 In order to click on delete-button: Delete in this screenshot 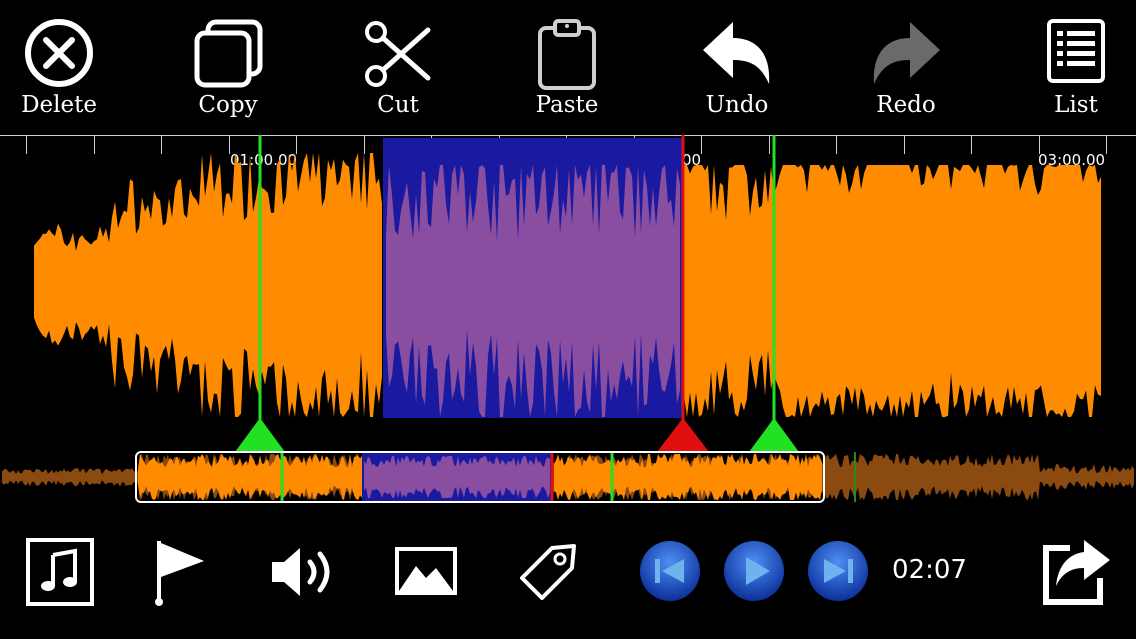, I will do `click(67, 65)`.